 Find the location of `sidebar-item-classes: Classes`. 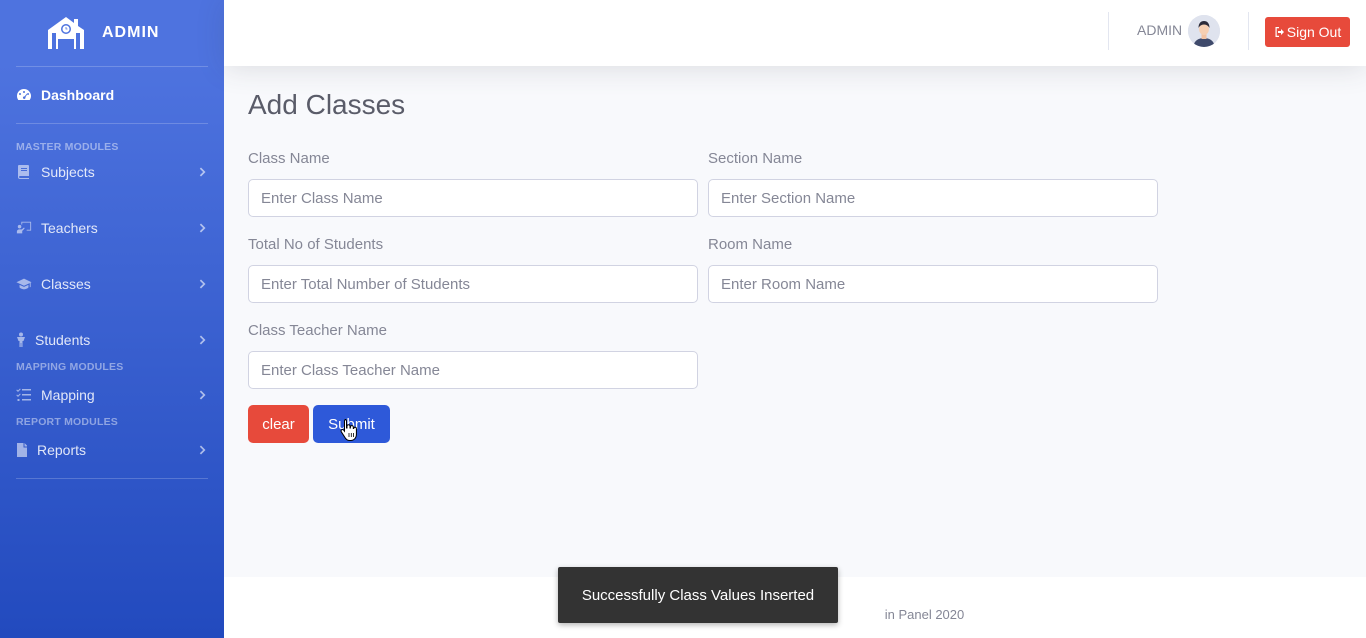

sidebar-item-classes: Classes is located at coordinates (112, 284).